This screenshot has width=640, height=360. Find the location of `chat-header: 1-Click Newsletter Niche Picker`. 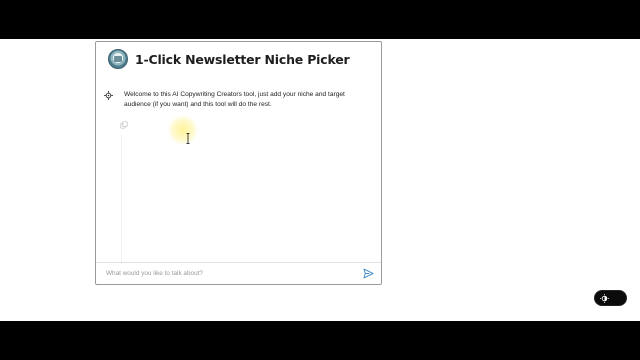

chat-header: 1-Click Newsletter Niche Picker is located at coordinates (238, 59).